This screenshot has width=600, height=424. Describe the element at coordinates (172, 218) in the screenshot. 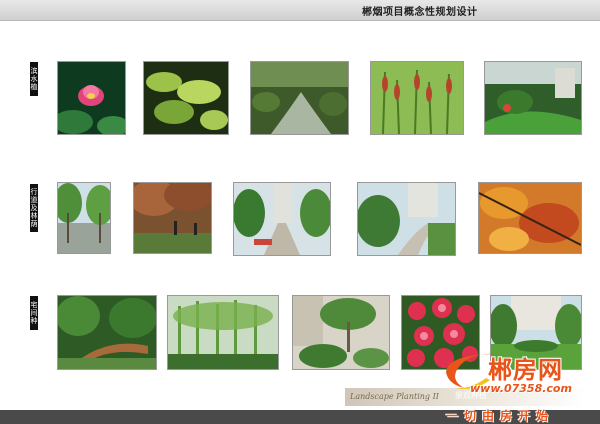

I see `park-walk-photo` at that location.